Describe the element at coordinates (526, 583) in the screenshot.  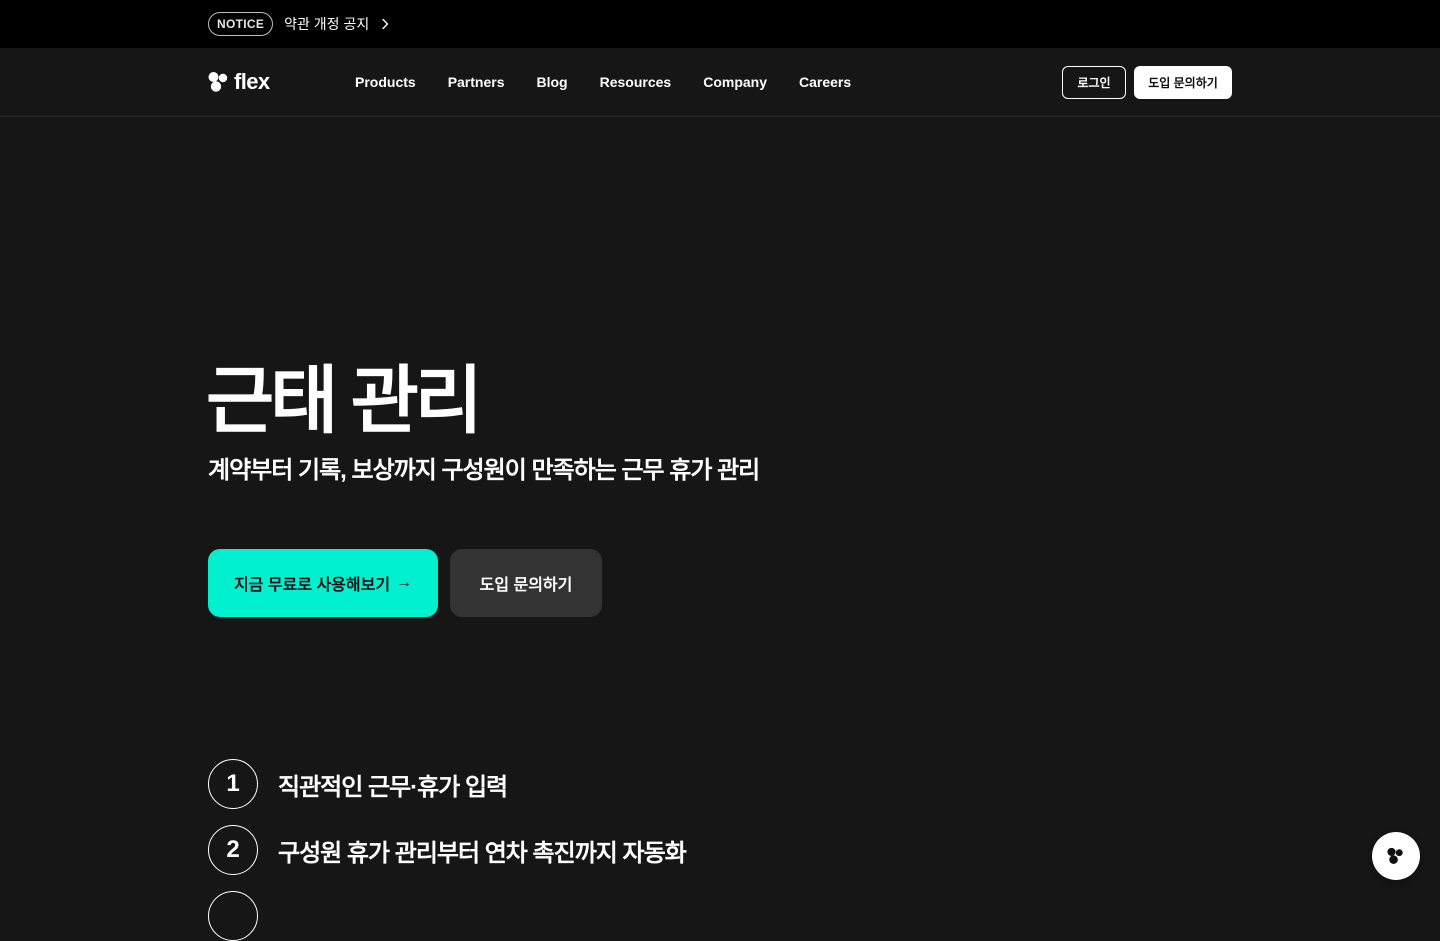
I see `inquiry-button-hero: 도입 문의하기` at that location.